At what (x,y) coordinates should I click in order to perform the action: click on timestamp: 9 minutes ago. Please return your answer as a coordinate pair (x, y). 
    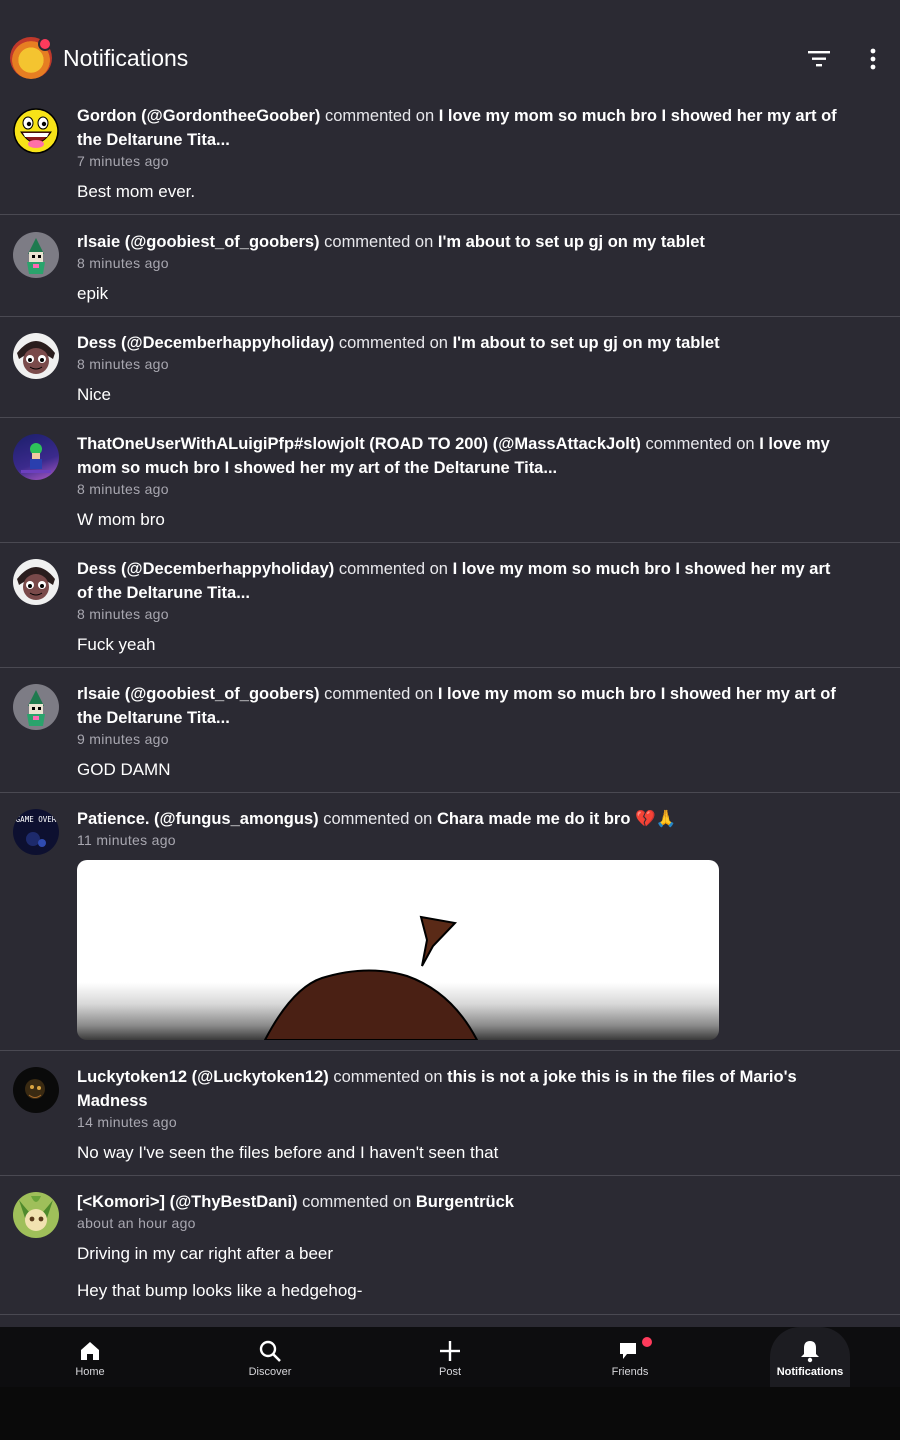
    Looking at the image, I should click on (123, 739).